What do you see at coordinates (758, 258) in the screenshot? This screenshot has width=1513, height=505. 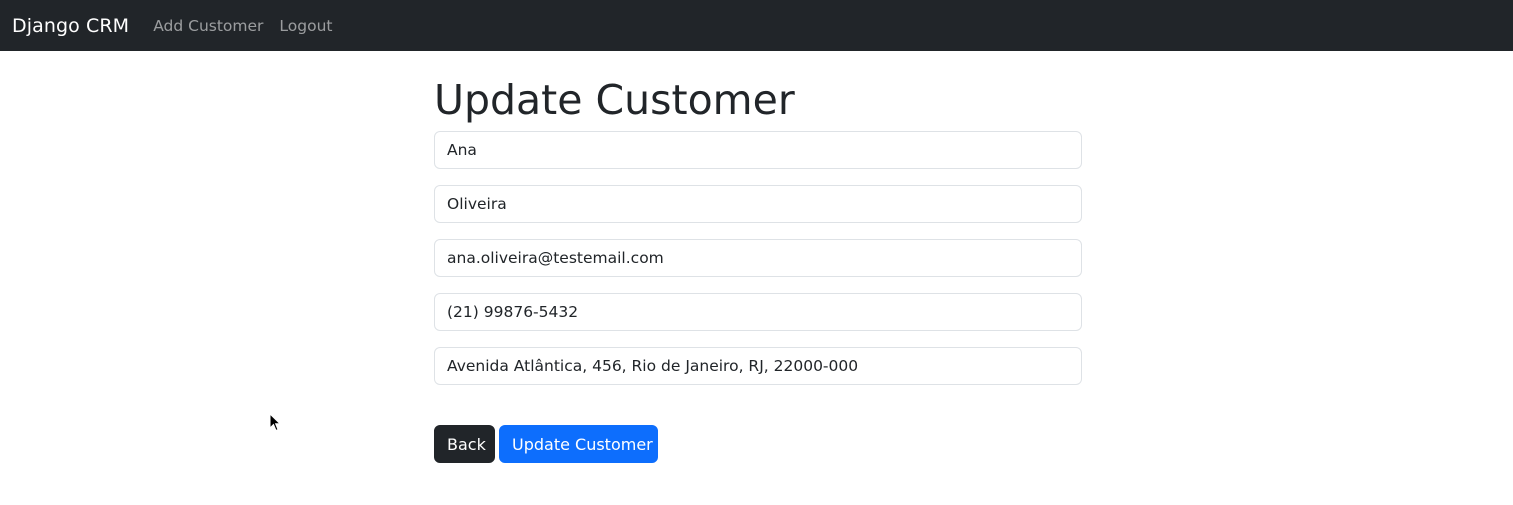 I see `email-input` at bounding box center [758, 258].